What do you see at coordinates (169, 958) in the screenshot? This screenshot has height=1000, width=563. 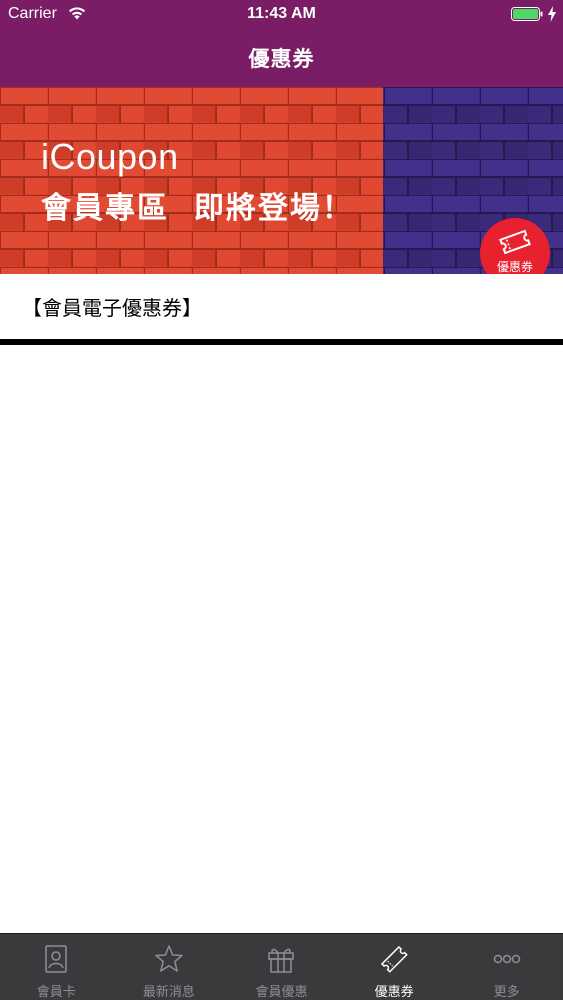 I see `star-icon` at bounding box center [169, 958].